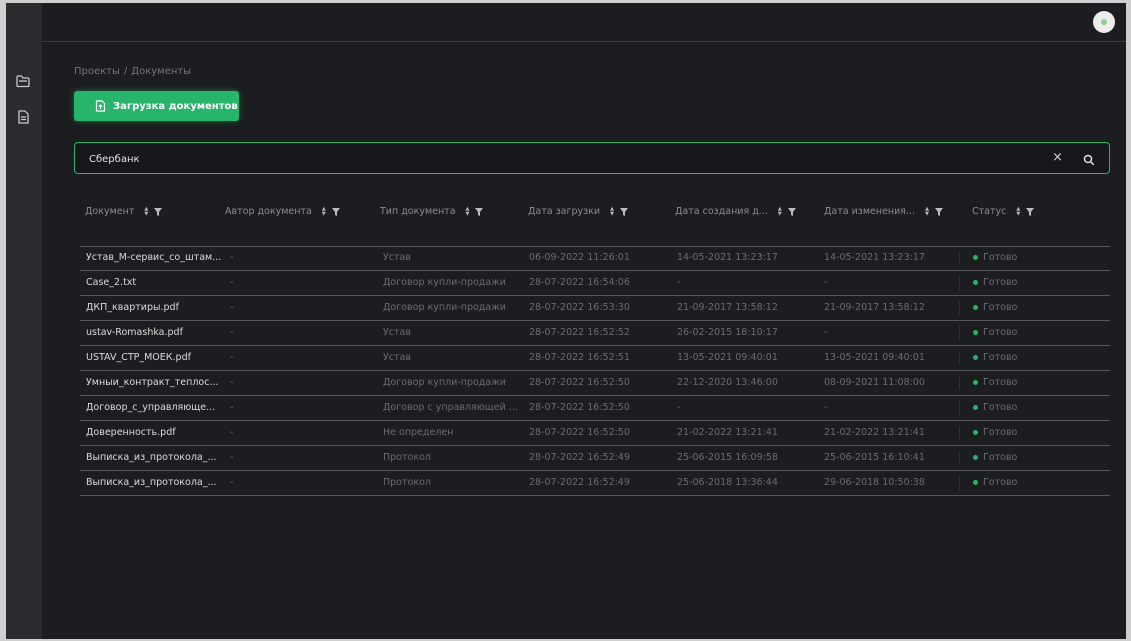  I want to click on cell-created-date: 21-09-2017 13:58:12, so click(727, 307).